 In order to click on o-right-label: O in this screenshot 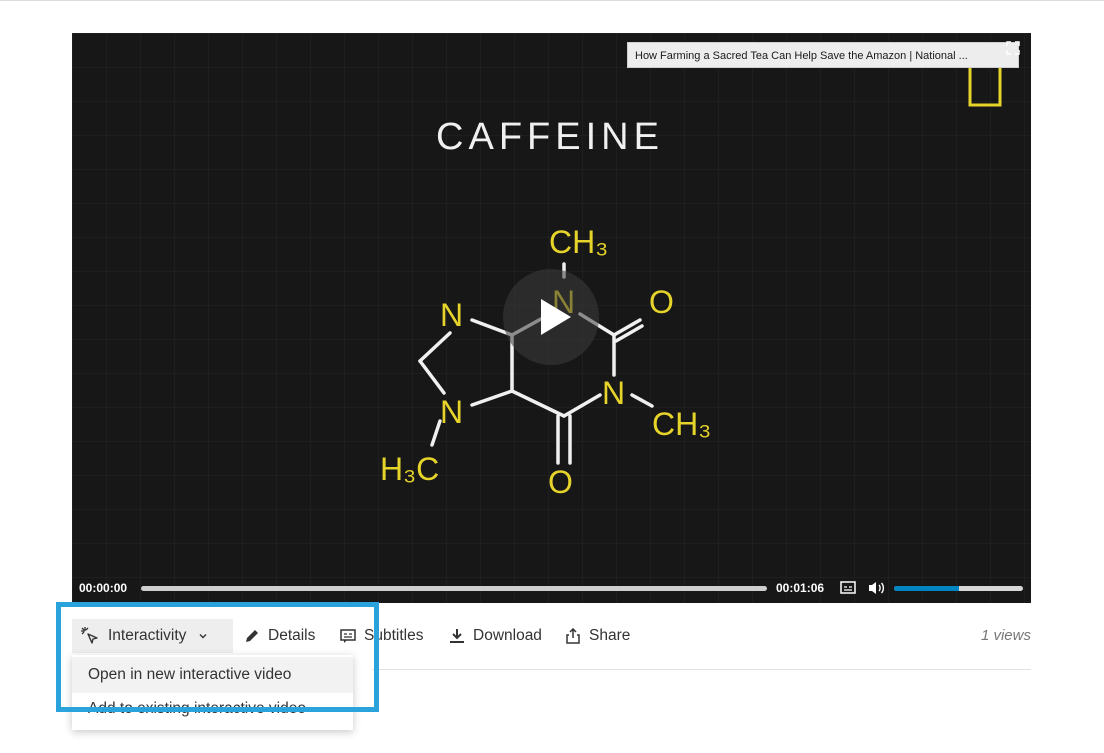, I will do `click(661, 302)`.